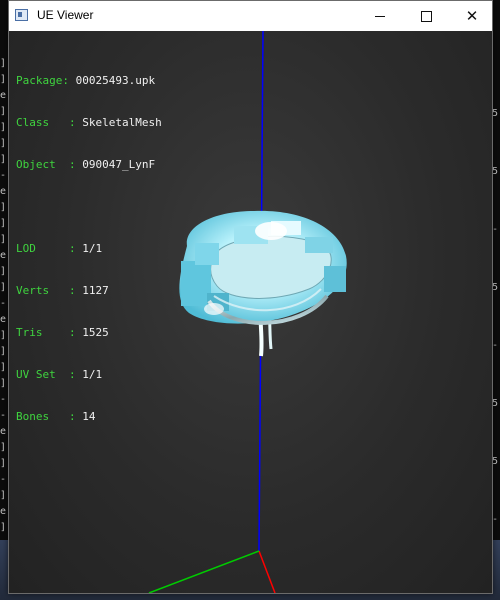 This screenshot has height=600, width=500. What do you see at coordinates (250, 16) in the screenshot?
I see `title-bar: UE Viewer ✕` at bounding box center [250, 16].